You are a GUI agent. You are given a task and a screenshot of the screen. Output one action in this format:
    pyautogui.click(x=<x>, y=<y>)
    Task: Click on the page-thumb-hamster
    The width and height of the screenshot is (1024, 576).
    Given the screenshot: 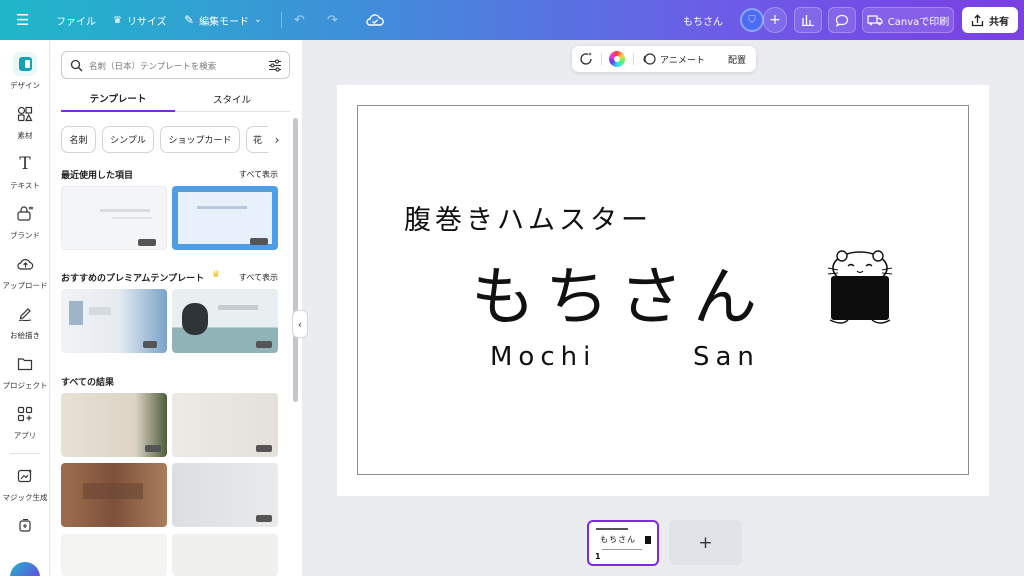 What is the action you would take?
    pyautogui.click(x=648, y=540)
    